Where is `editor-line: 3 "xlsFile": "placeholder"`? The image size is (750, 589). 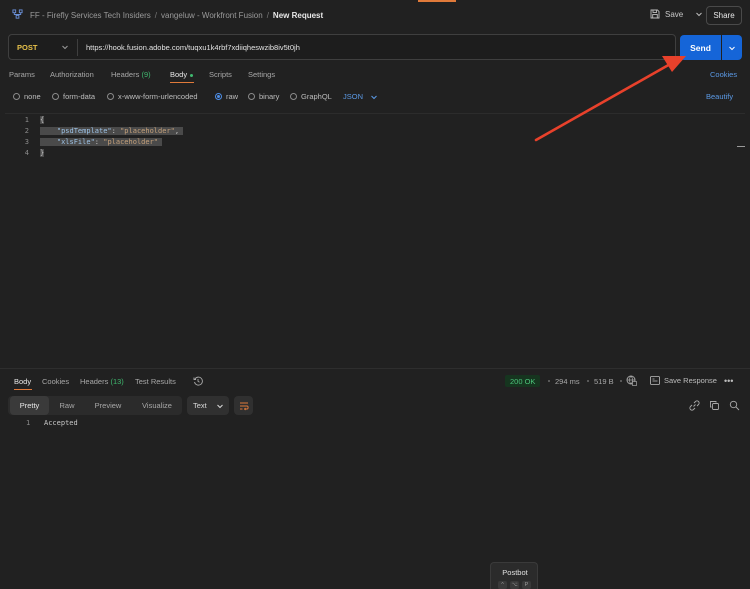
editor-line: 3 "xlsFile": "placeholder" is located at coordinates (375, 142).